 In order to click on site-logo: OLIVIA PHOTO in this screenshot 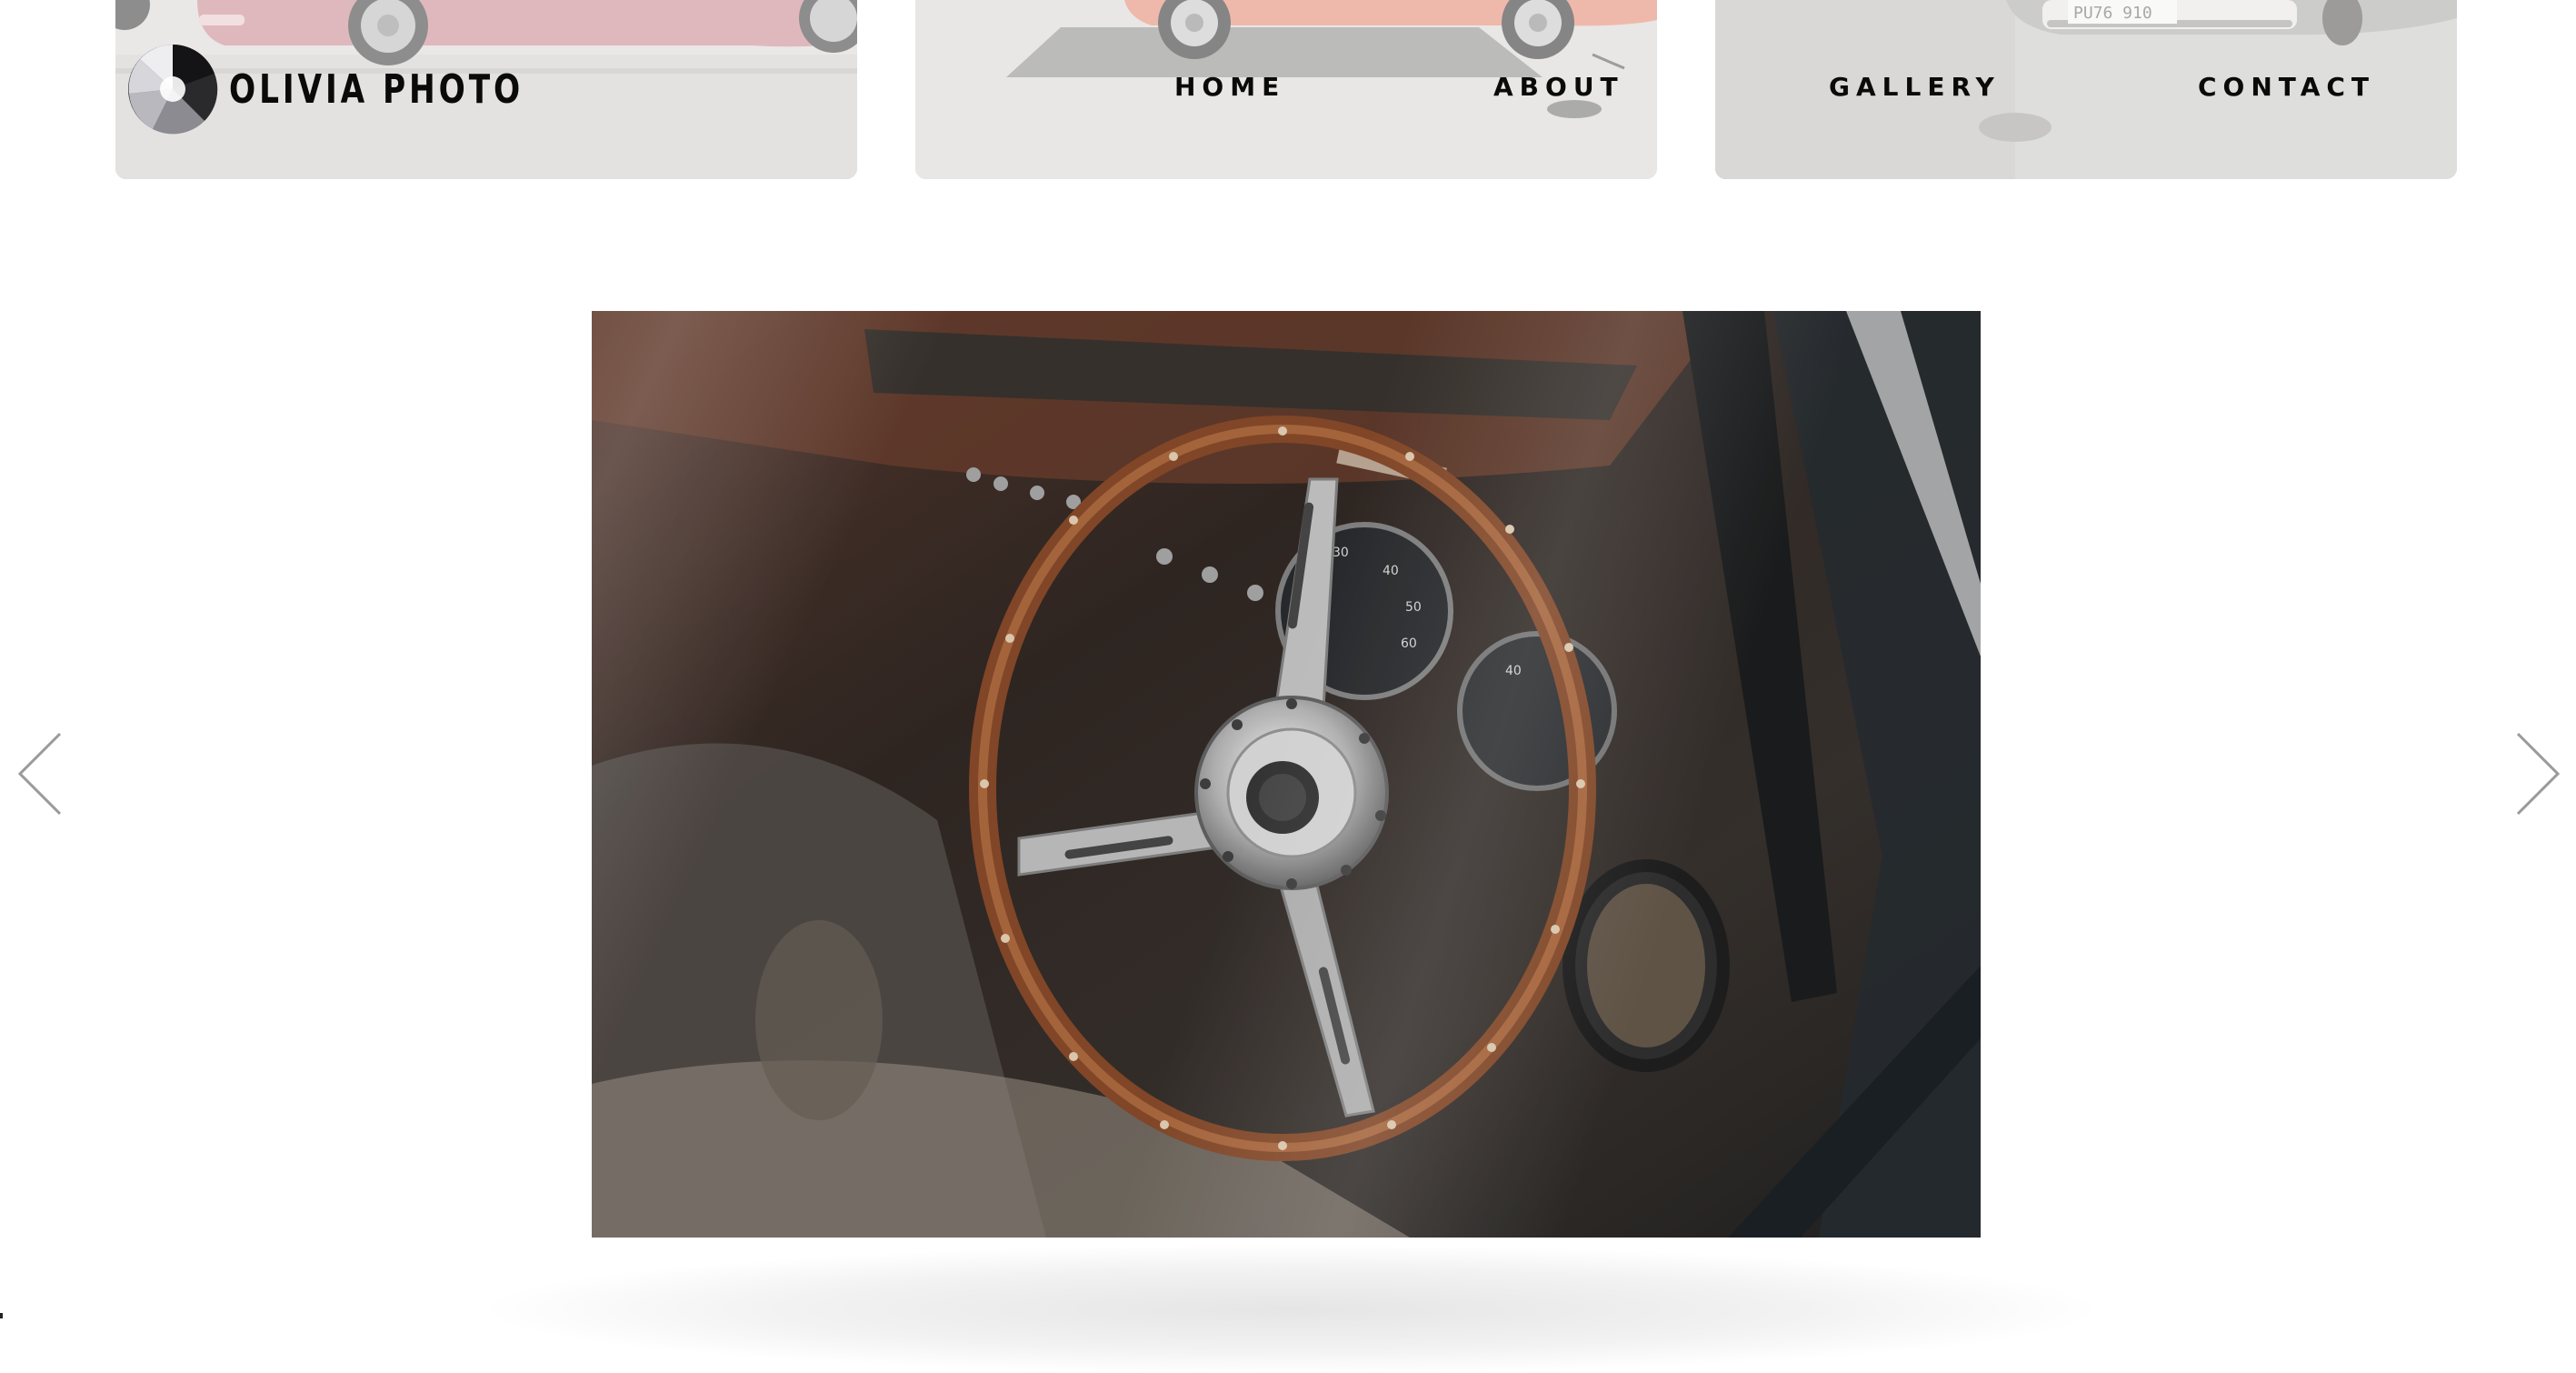, I will do `click(367, 89)`.